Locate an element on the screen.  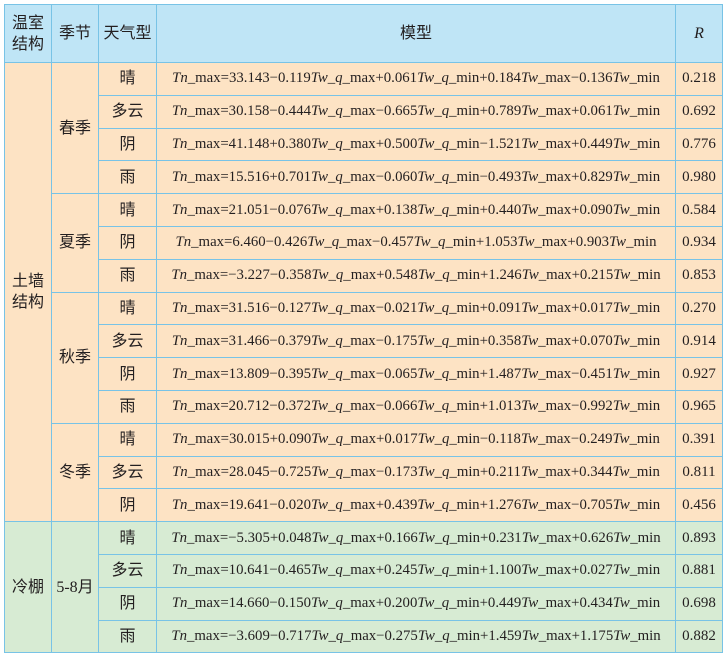
structure-label-line: 冷棚 is located at coordinates (27, 587).